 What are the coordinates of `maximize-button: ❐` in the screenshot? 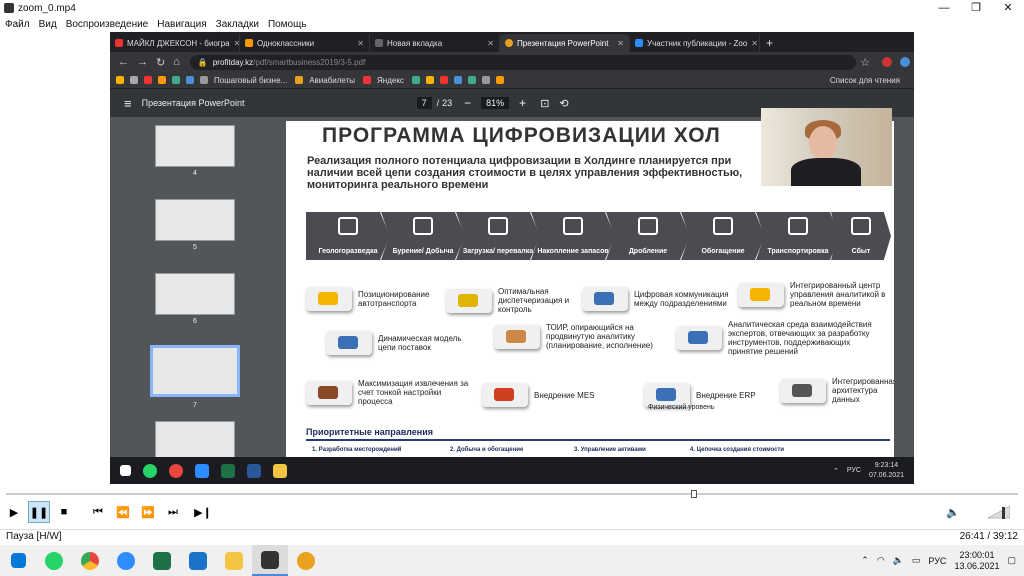 It's located at (976, 8).